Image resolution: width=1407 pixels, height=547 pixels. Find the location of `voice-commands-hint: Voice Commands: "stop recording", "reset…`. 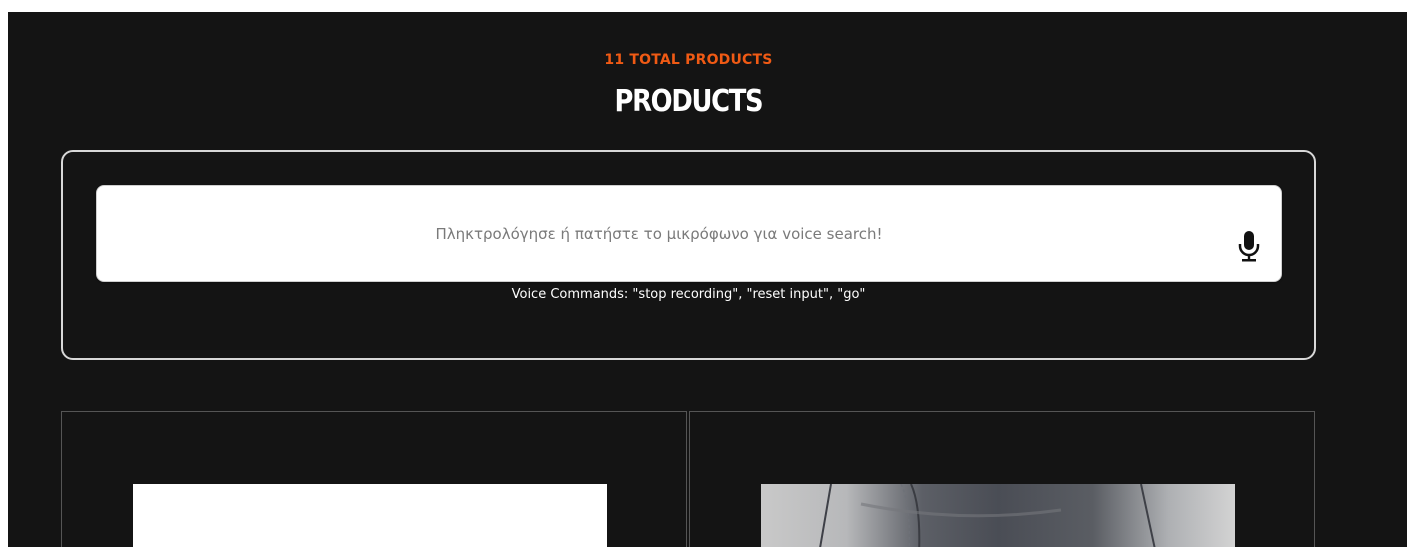

voice-commands-hint: Voice Commands: "stop recording", "reset… is located at coordinates (688, 294).